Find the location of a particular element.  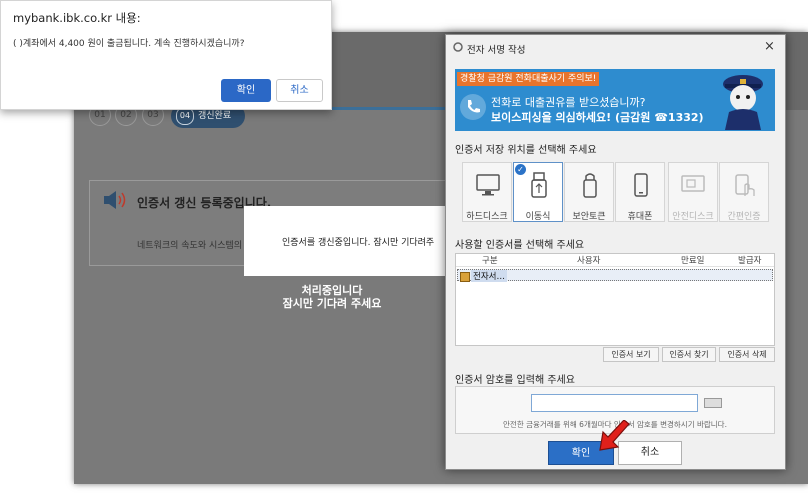

renew-subtitle: 네트워크의 속도와 시스템의 is located at coordinates (190, 246).